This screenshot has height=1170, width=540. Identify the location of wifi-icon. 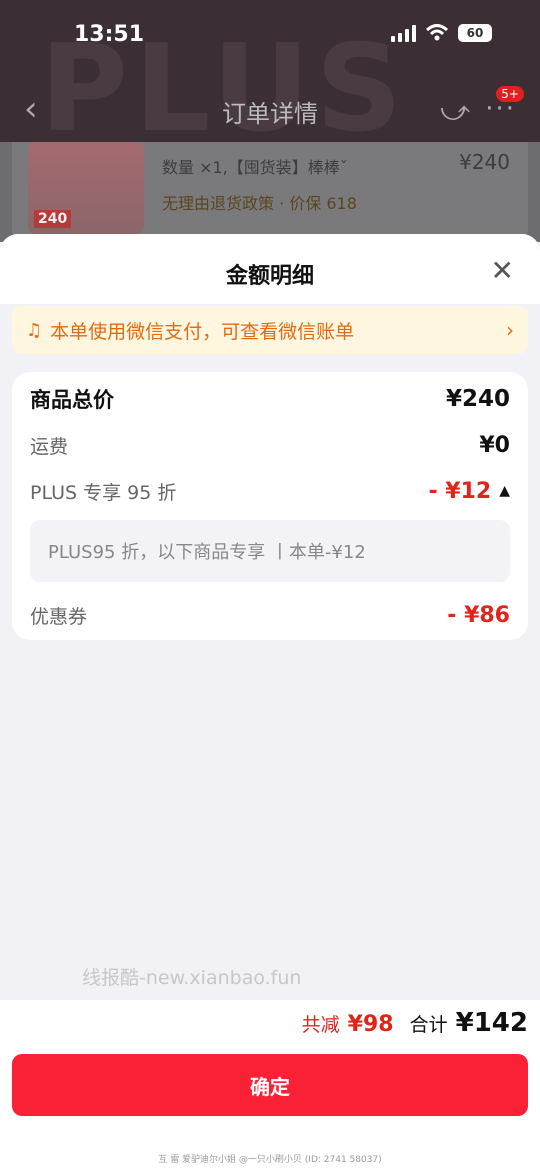
(437, 32).